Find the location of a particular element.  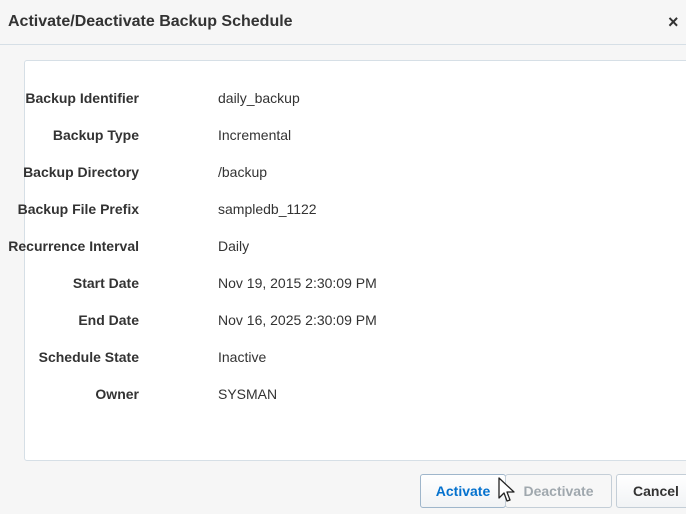

detail-row-owner: Owner SYSMAN is located at coordinates (325, 394).